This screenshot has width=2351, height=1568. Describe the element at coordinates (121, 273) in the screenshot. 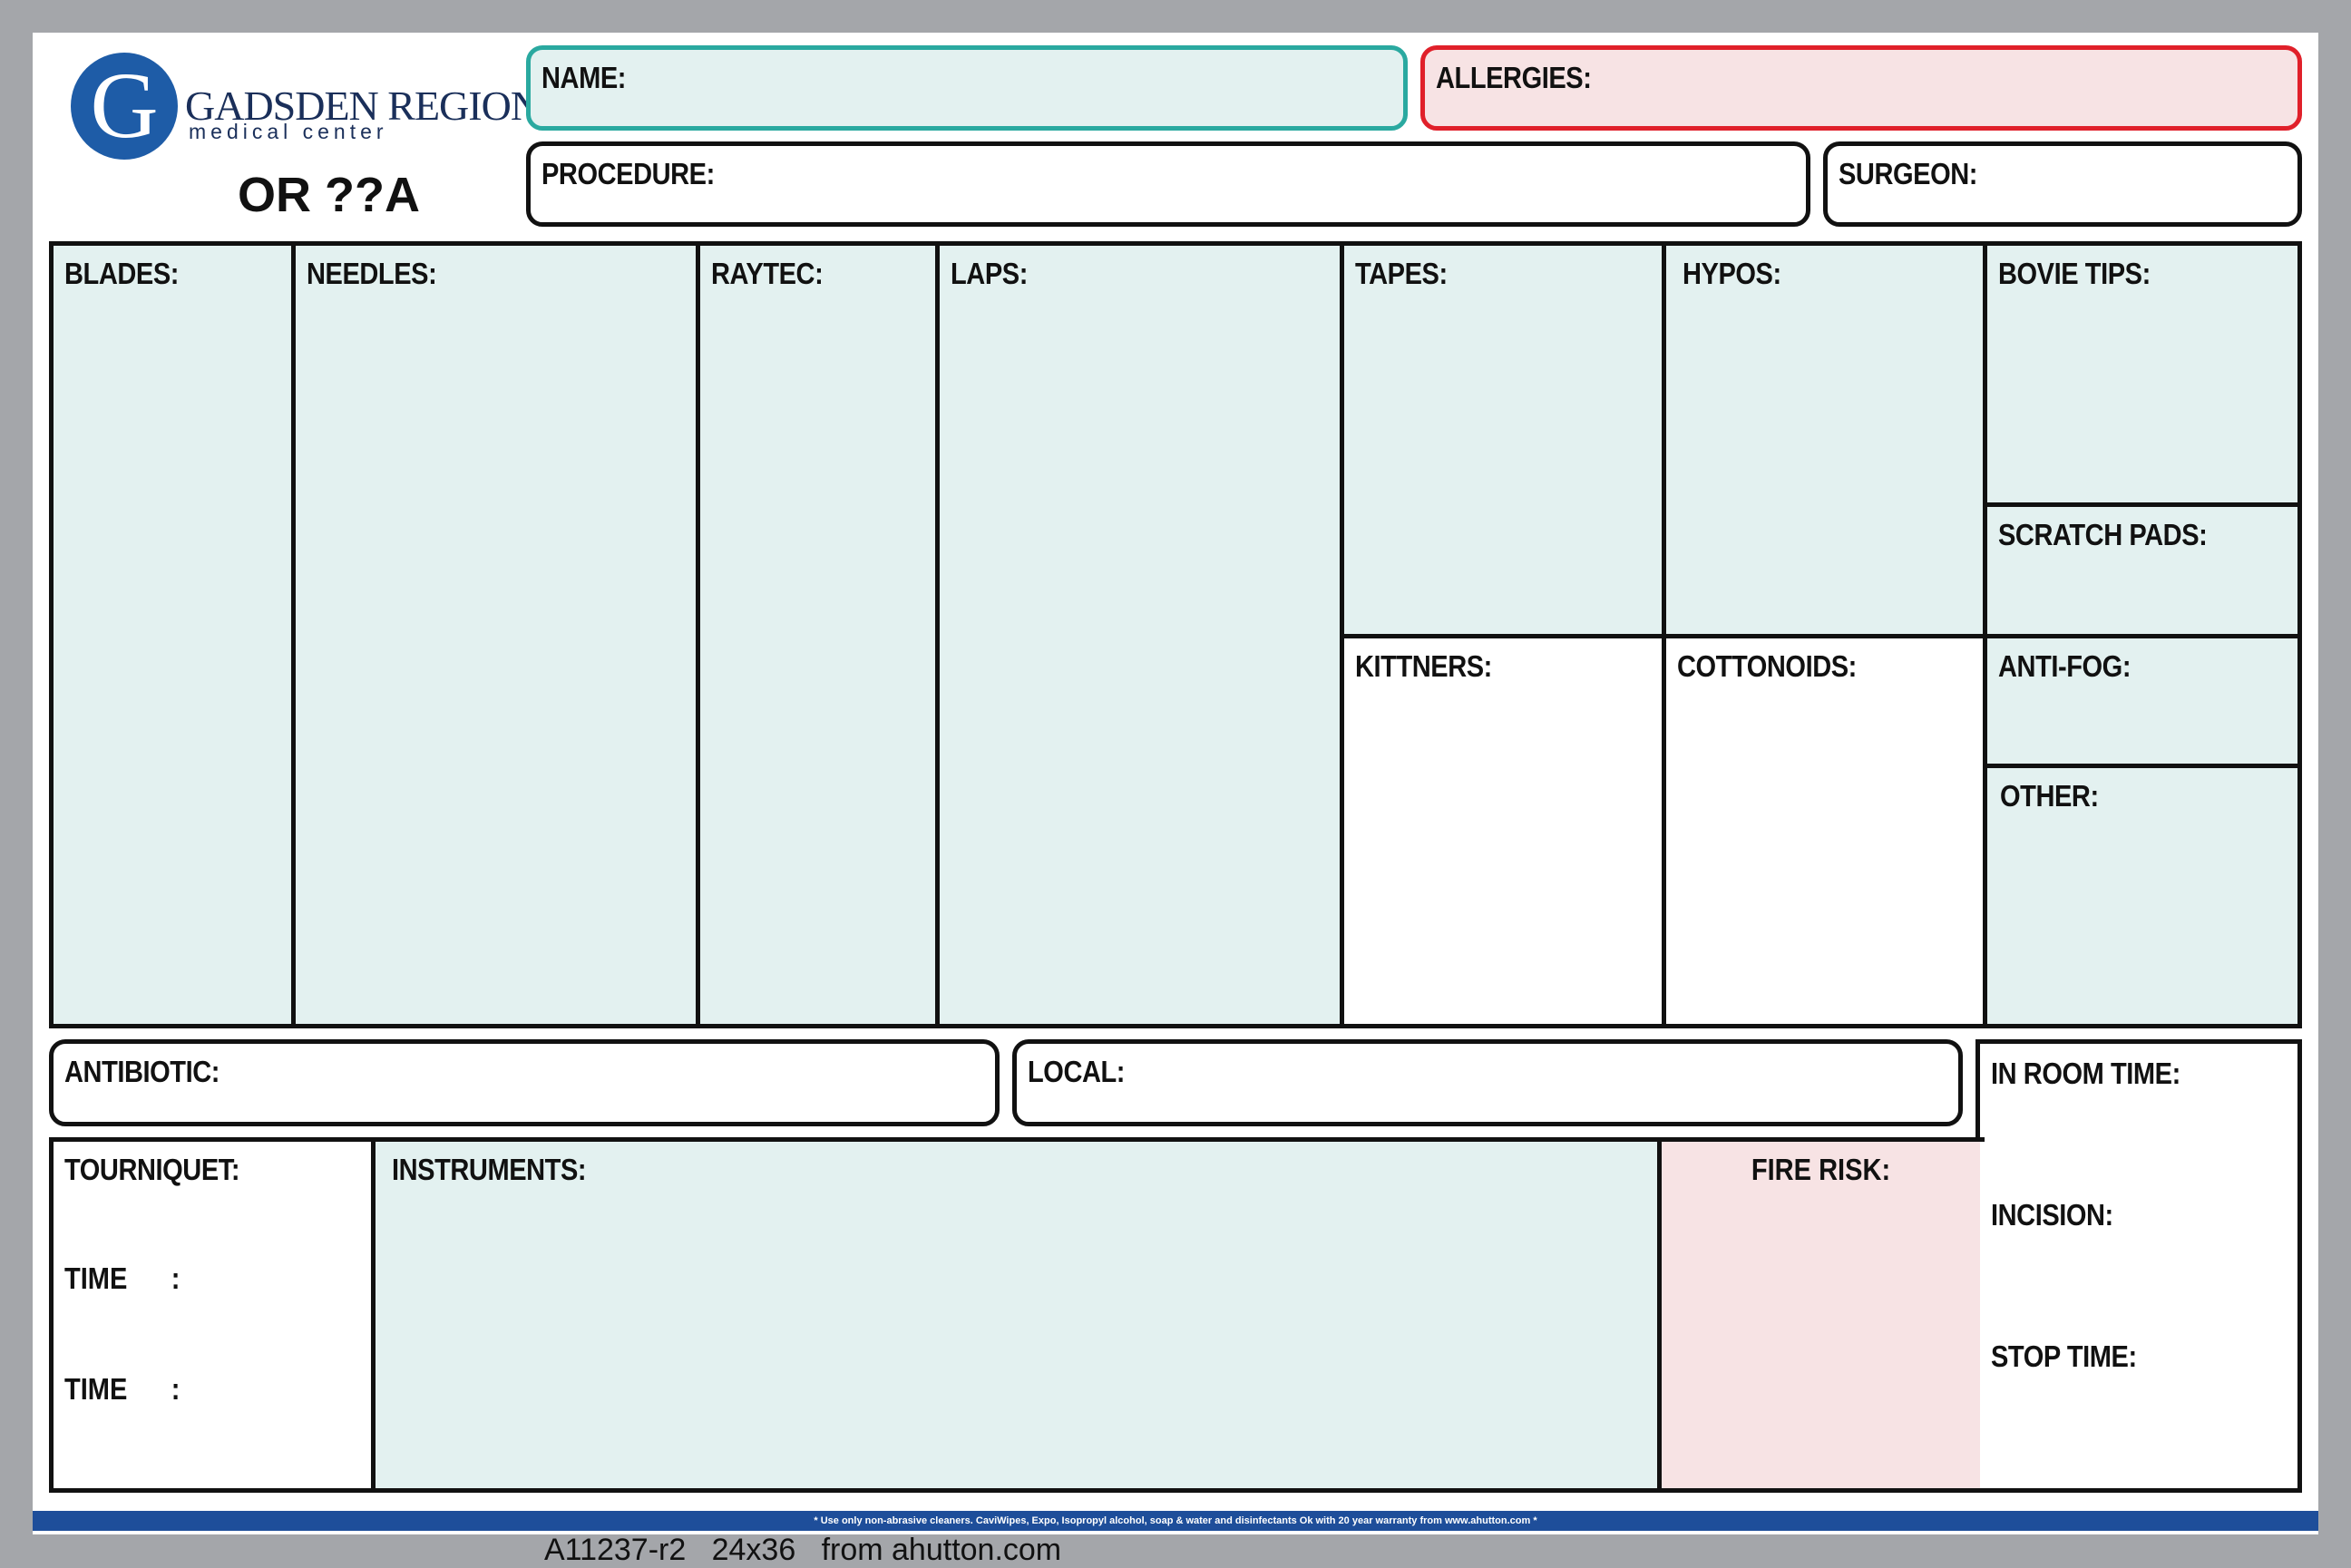

I see `blades-label: BLADES:` at that location.